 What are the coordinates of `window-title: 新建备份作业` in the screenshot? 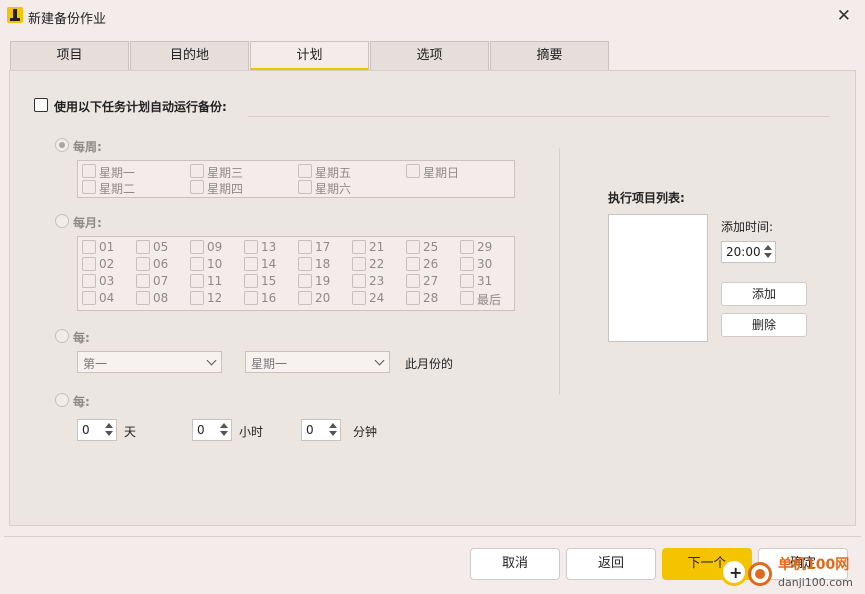 It's located at (67, 19).